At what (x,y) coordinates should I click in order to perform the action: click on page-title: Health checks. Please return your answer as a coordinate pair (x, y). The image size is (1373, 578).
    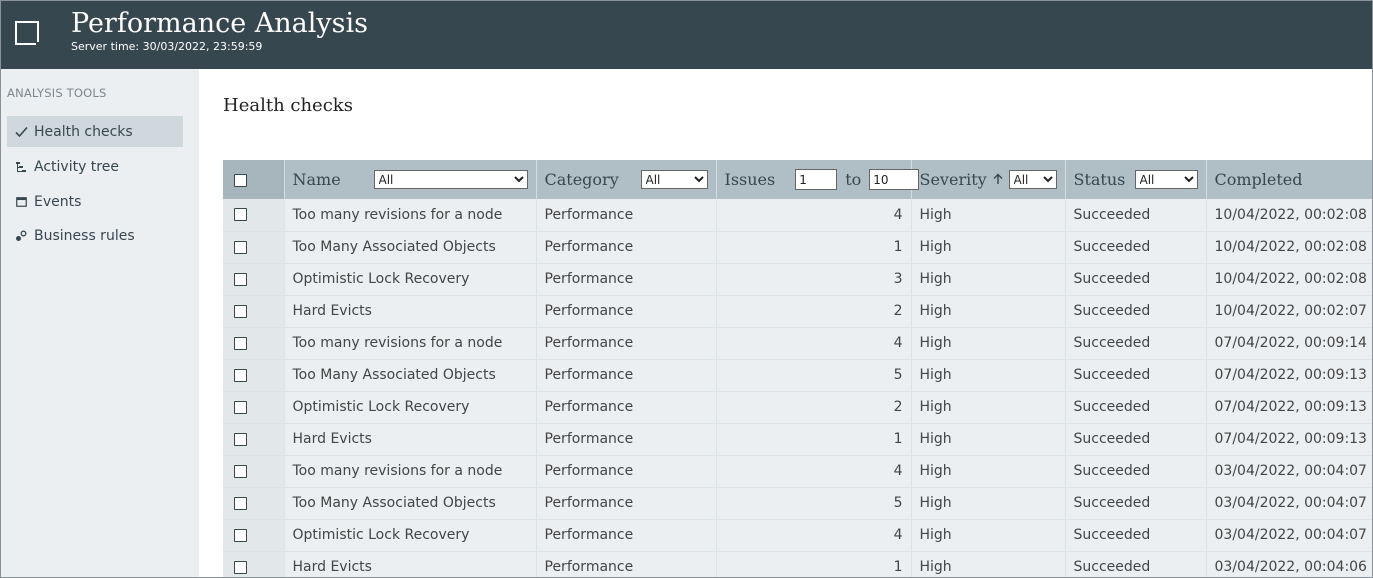
    Looking at the image, I should click on (288, 105).